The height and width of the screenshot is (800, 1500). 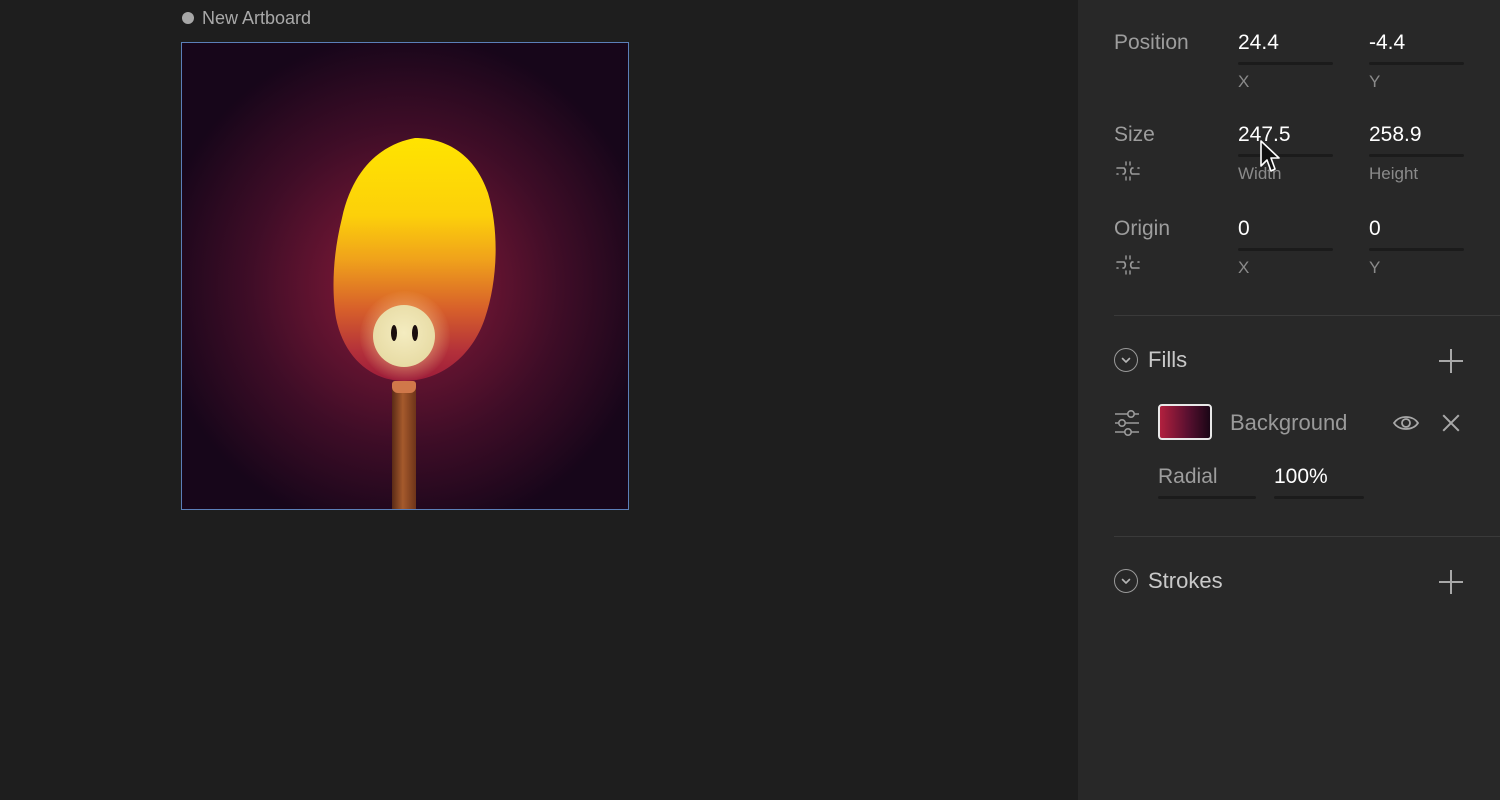 What do you see at coordinates (1451, 423) in the screenshot?
I see `close-icon` at bounding box center [1451, 423].